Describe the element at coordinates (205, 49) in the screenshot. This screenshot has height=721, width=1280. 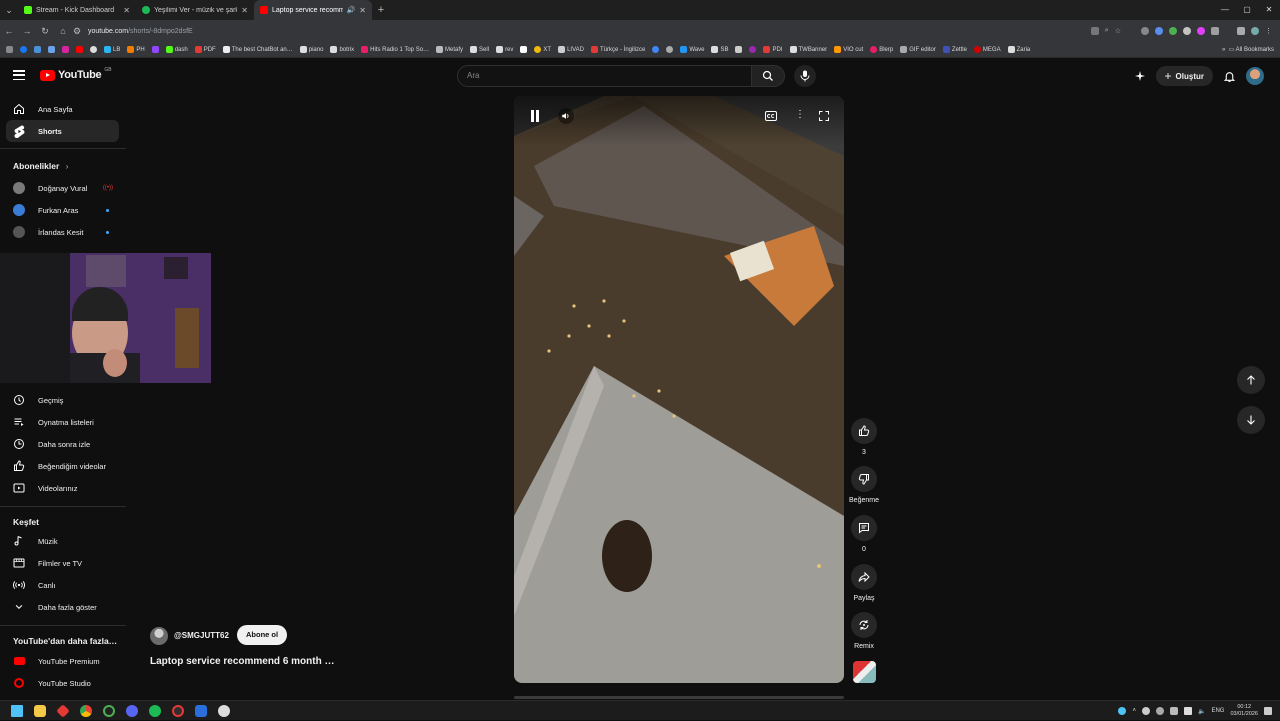
I see `bookmark-pdf: PDF` at that location.